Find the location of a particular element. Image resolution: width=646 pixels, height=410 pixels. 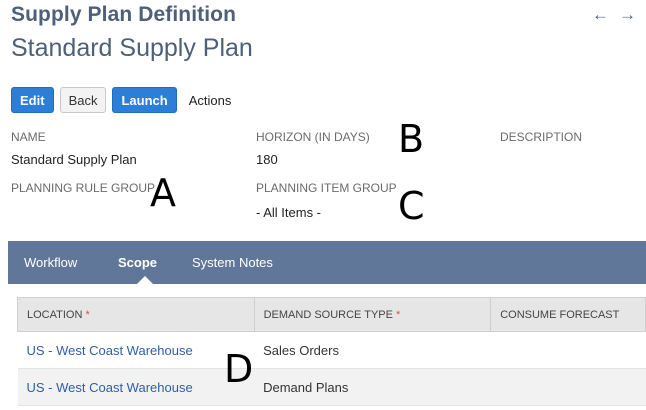

annotation-letter-d: D is located at coordinates (239, 369).